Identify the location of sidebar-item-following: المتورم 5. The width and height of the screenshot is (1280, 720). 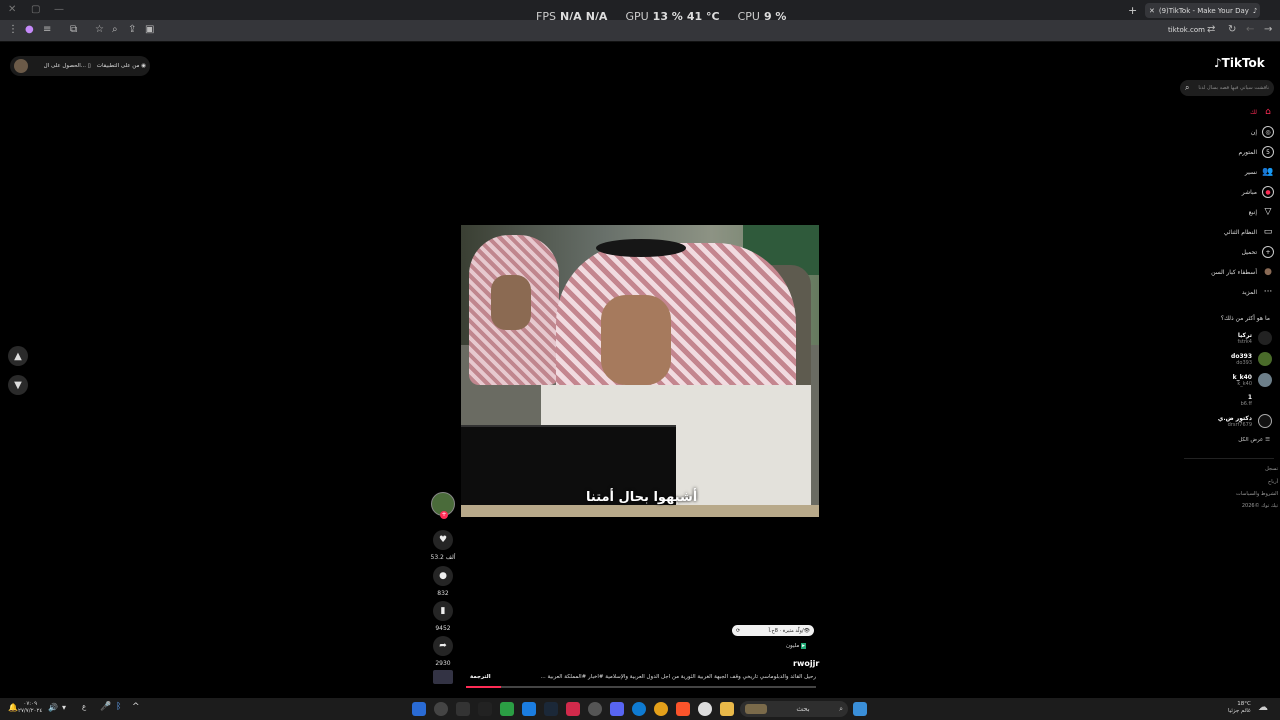
(1237, 152).